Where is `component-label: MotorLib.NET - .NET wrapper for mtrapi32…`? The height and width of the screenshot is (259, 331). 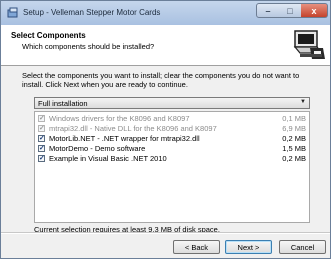 component-label: MotorLib.NET - .NET wrapper for mtrapi32… is located at coordinates (124, 138).